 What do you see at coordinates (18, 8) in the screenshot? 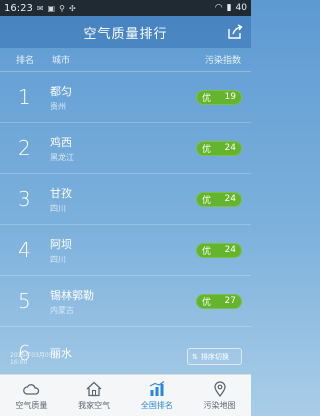
I see `status-time: 16:23` at bounding box center [18, 8].